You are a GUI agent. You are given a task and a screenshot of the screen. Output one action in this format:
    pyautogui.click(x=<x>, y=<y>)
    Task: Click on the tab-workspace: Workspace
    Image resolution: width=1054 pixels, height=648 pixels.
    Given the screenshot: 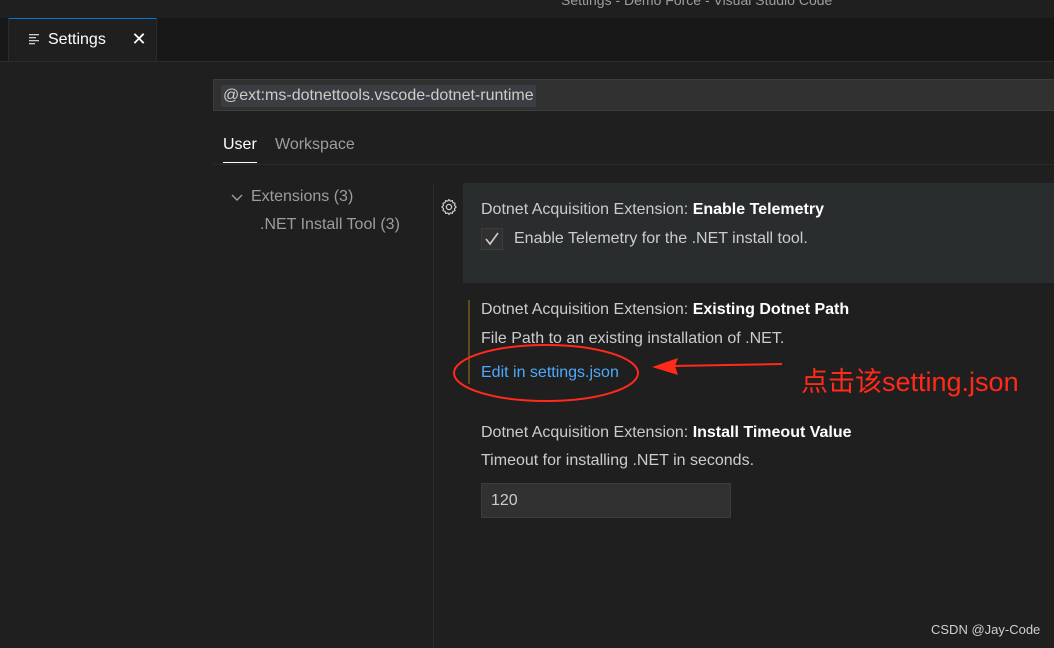 What is the action you would take?
    pyautogui.click(x=315, y=149)
    